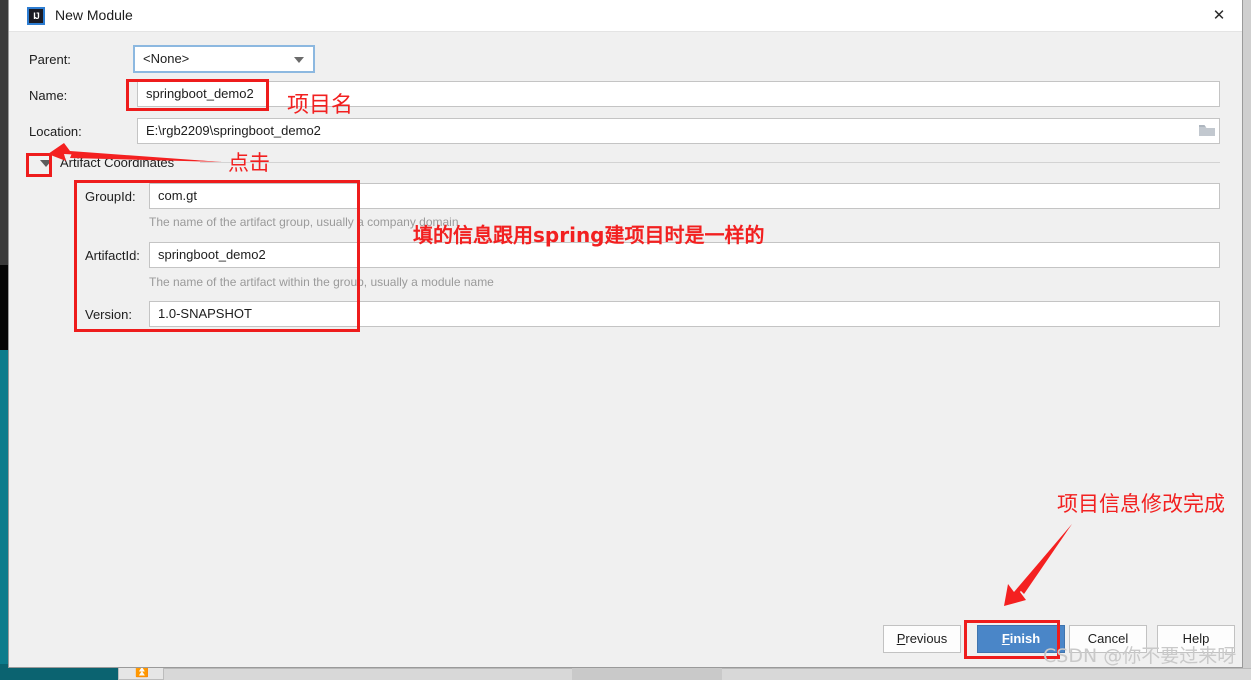  Describe the element at coordinates (299, 60) in the screenshot. I see `chevron-down-icon` at that location.